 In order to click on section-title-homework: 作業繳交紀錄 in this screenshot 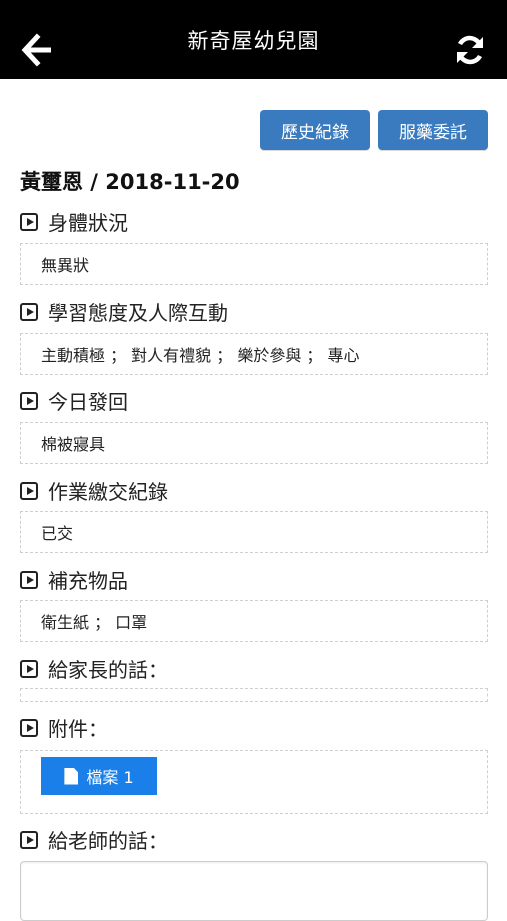, I will do `click(94, 490)`.